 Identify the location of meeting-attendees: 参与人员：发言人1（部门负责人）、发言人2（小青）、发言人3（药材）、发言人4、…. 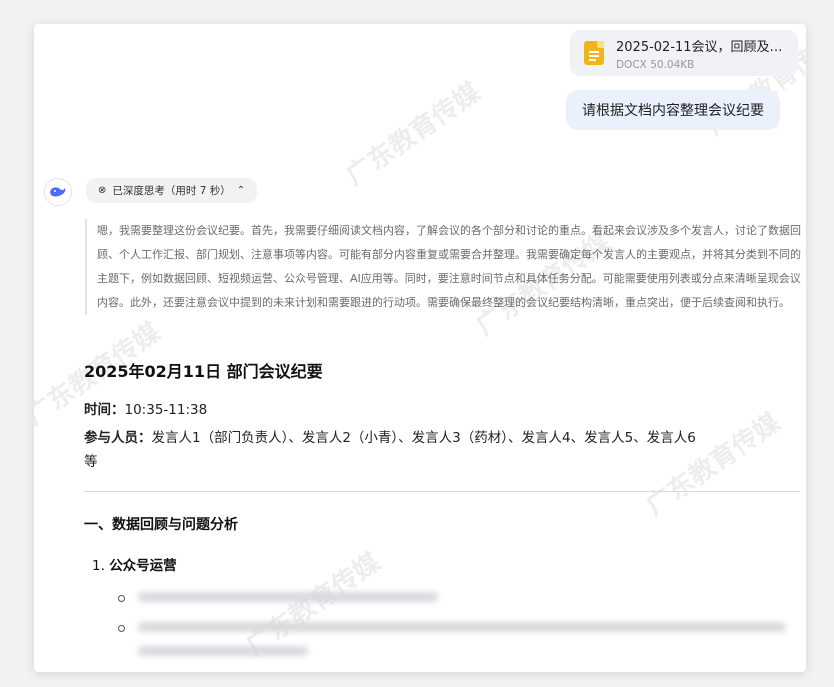
(390, 450).